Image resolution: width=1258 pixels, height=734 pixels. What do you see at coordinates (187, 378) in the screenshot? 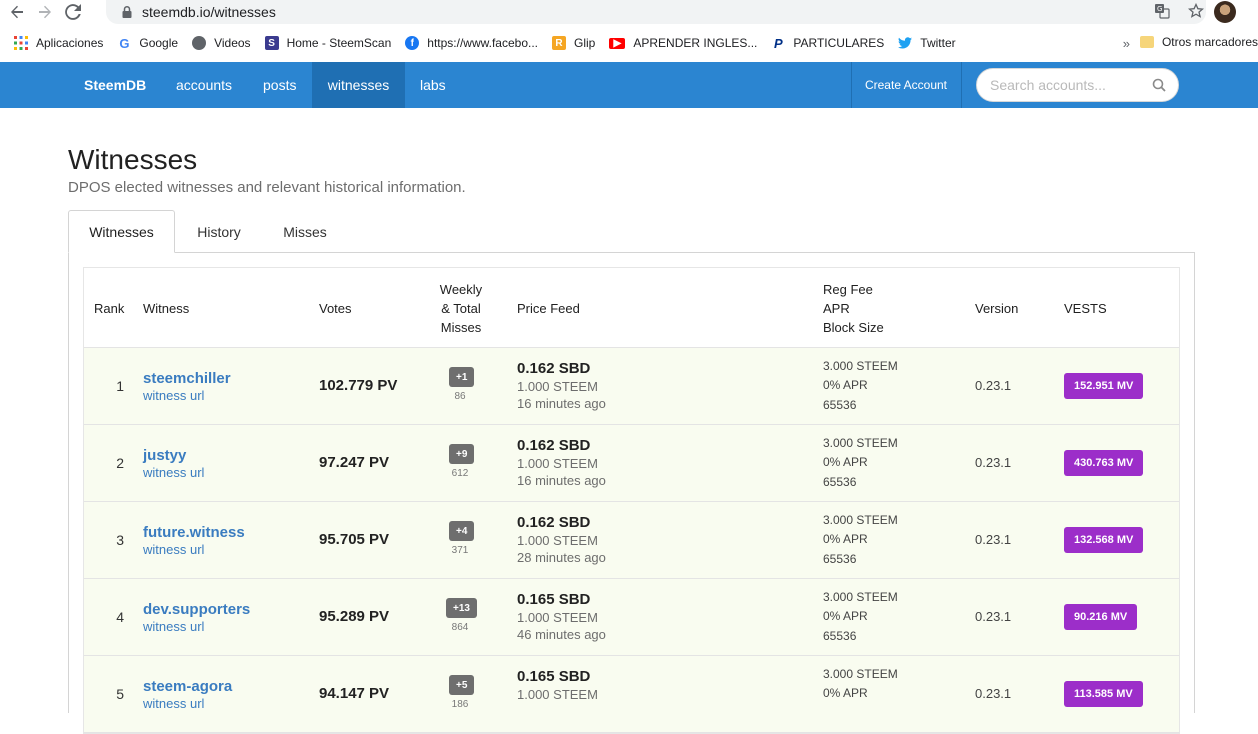
I see `witness-name-link: steemchiller` at bounding box center [187, 378].